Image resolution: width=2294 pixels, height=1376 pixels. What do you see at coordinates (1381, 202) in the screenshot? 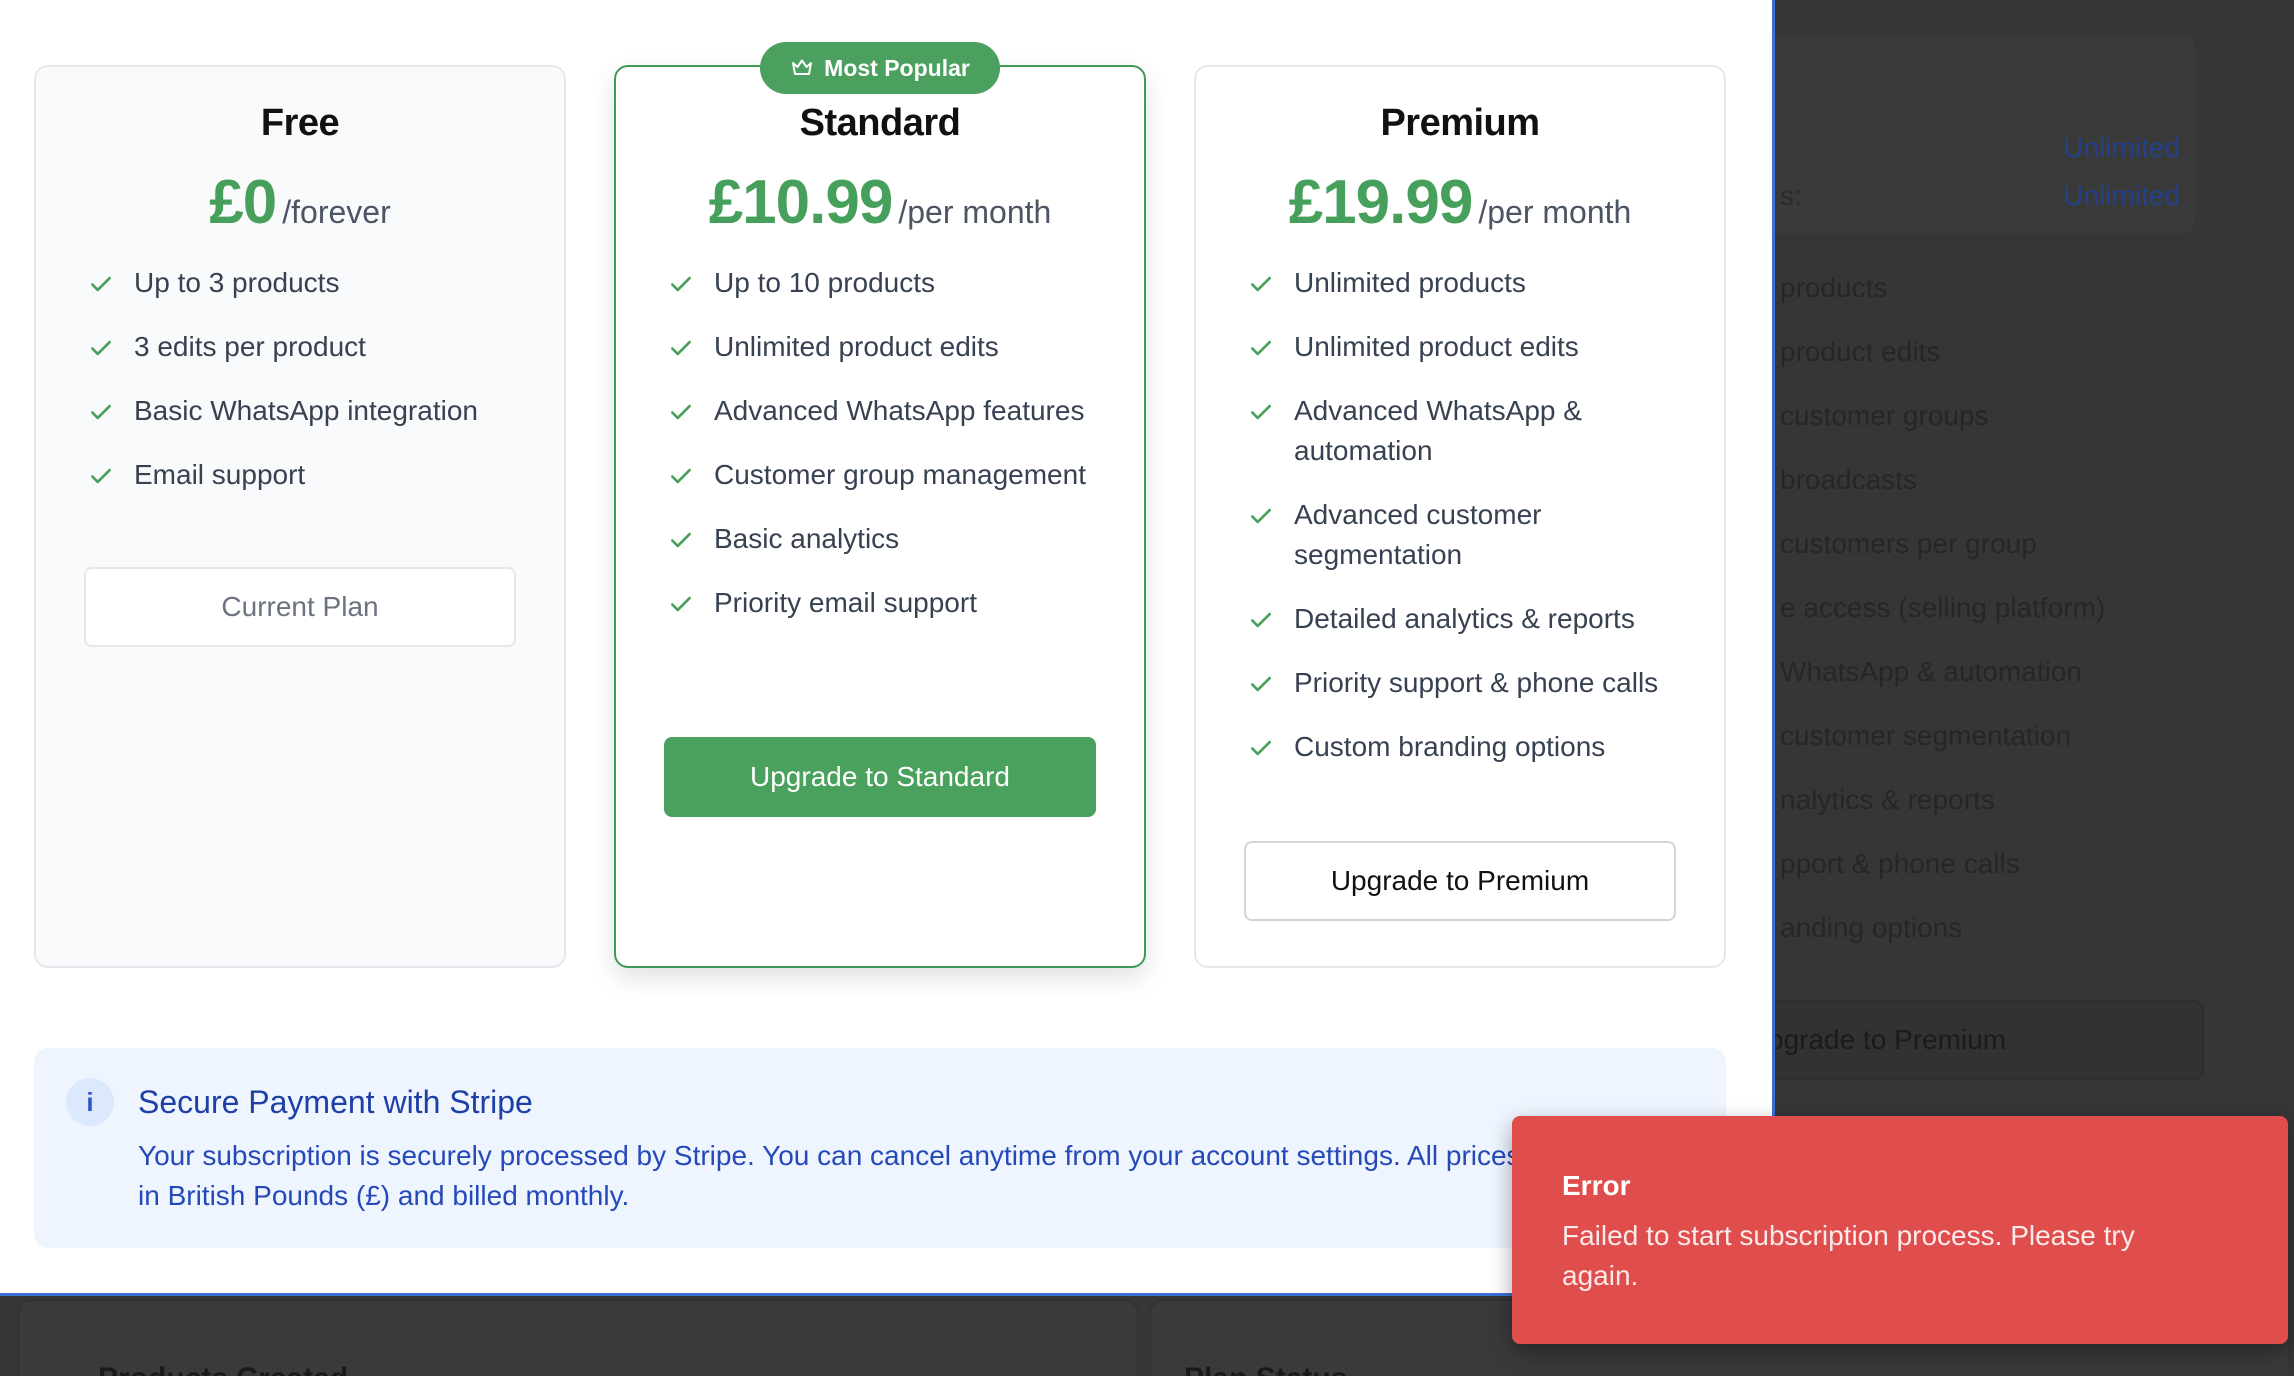
I see `plan-price: £19.99` at bounding box center [1381, 202].